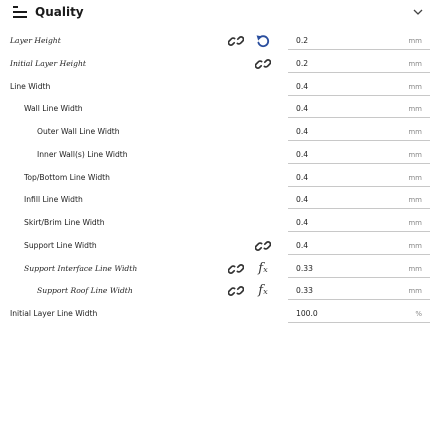 The width and height of the screenshot is (437, 445). Describe the element at coordinates (218, 87) in the screenshot. I see `setting-row: Line Width 0.4 mm` at that location.